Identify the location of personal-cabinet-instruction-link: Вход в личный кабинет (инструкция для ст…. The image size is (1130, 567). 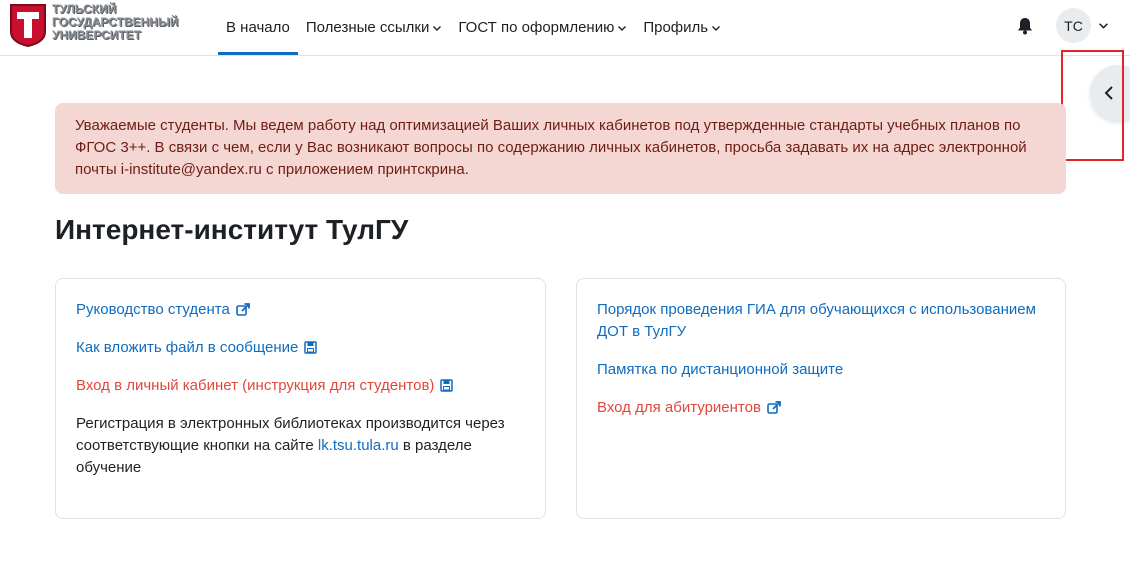
(300, 386).